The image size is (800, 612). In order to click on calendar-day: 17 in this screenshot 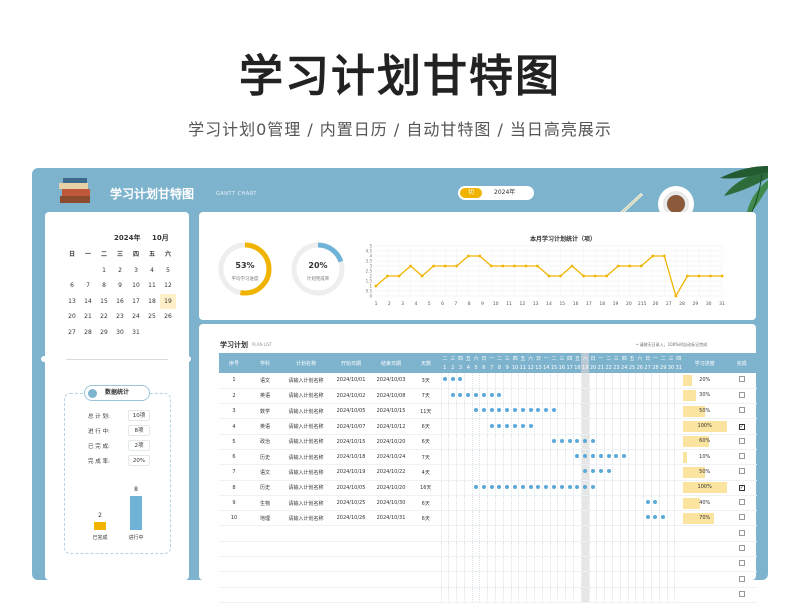, I will do `click(136, 302)`.